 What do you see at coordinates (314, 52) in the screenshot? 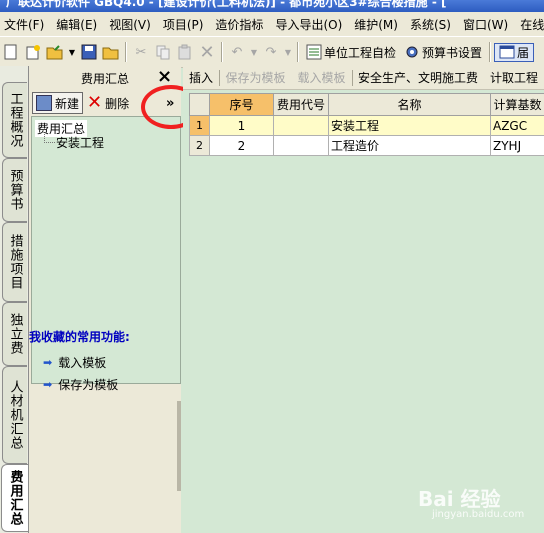
I see `checklist-icon` at bounding box center [314, 52].